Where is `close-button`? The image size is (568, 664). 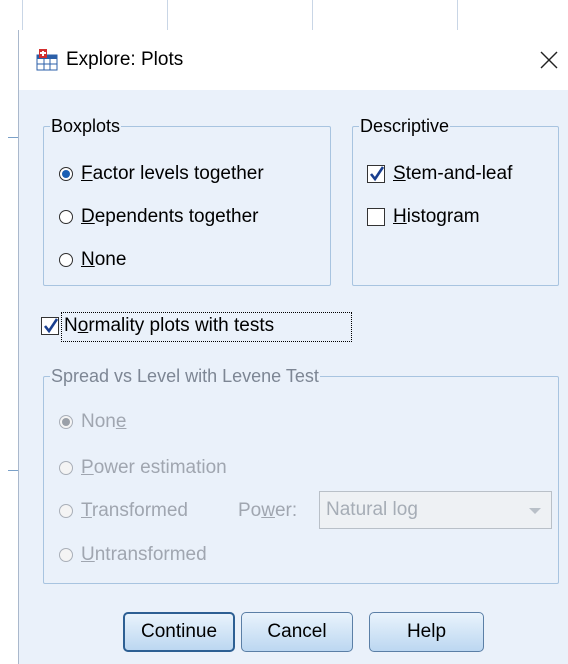 close-button is located at coordinates (548, 60).